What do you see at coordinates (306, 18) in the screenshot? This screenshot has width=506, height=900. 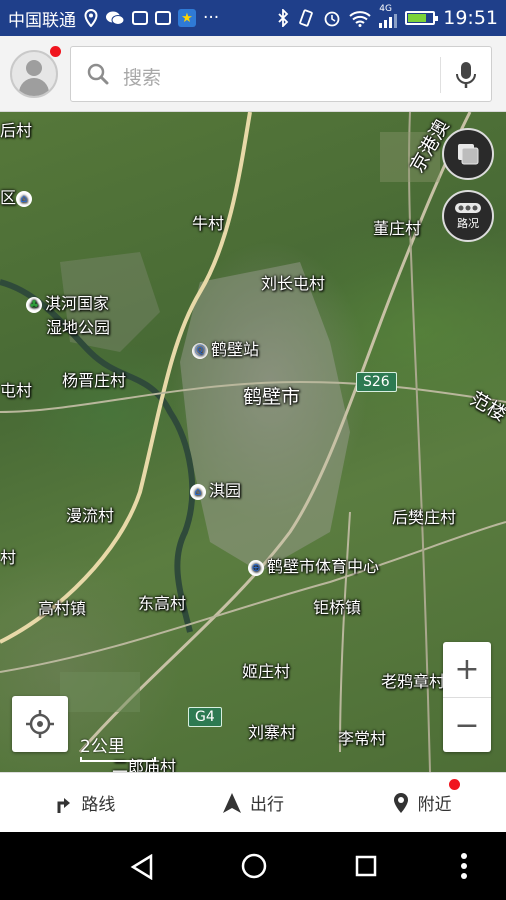 I see `vibrate-icon` at bounding box center [306, 18].